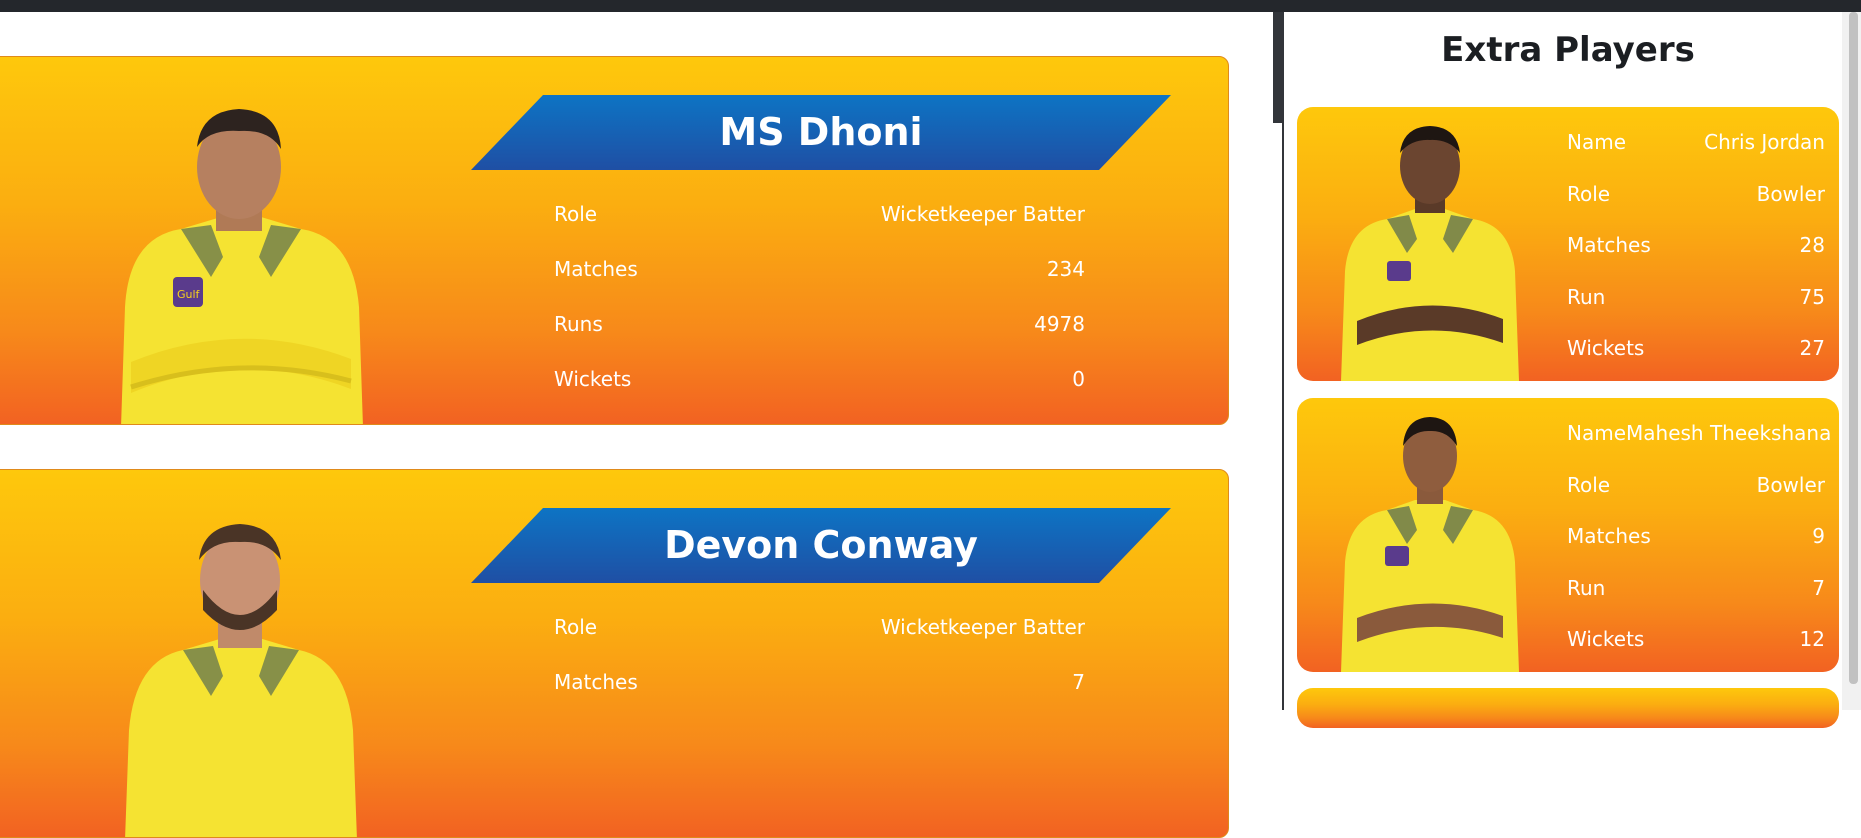 This screenshot has width=1861, height=838. What do you see at coordinates (1812, 296) in the screenshot?
I see `stat-value: 75` at bounding box center [1812, 296].